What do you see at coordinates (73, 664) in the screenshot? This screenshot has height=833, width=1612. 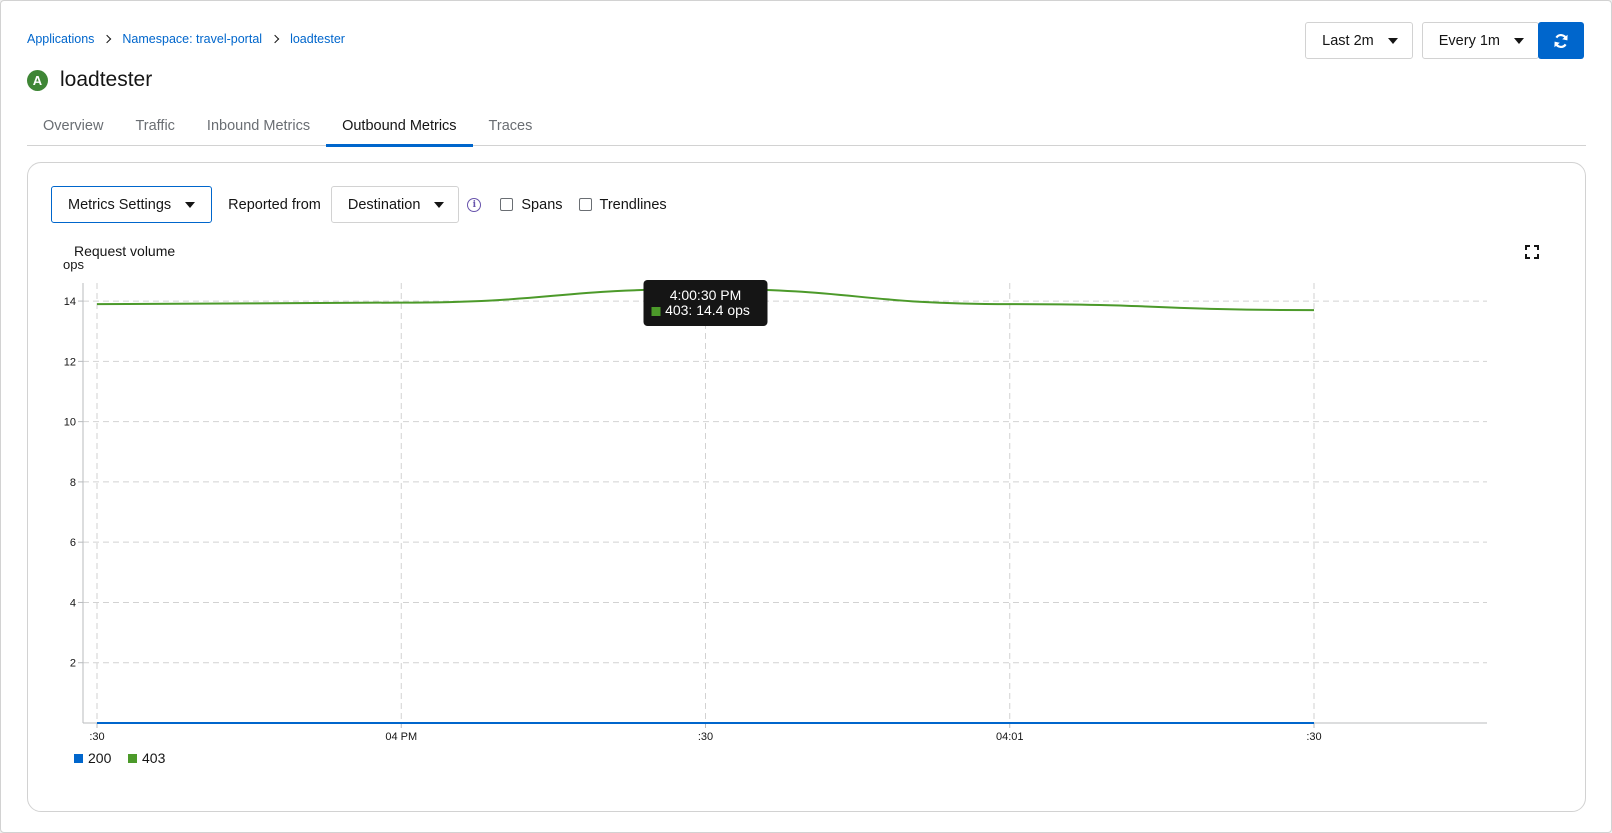 I see `y-tick-label: 2` at bounding box center [73, 664].